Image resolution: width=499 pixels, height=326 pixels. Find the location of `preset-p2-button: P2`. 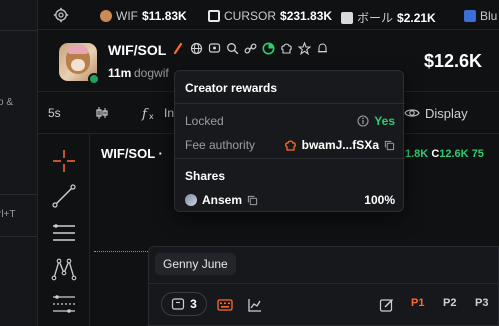

preset-p2-button: P2 is located at coordinates (449, 303).